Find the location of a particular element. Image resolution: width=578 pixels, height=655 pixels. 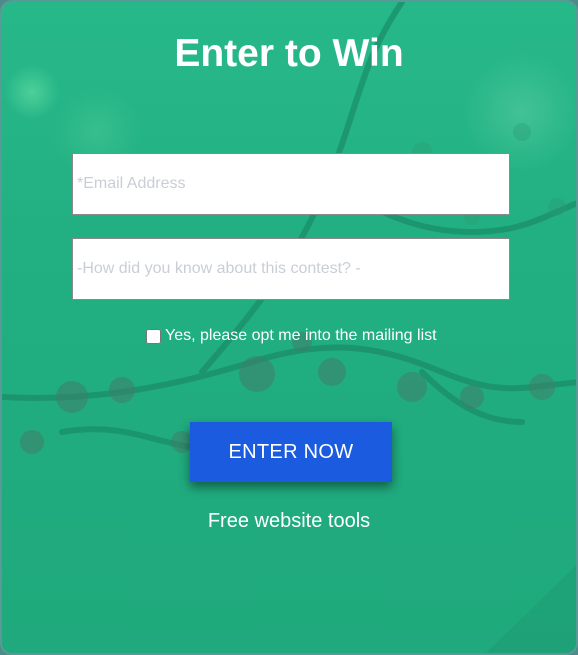

contest-source-field is located at coordinates (291, 269).